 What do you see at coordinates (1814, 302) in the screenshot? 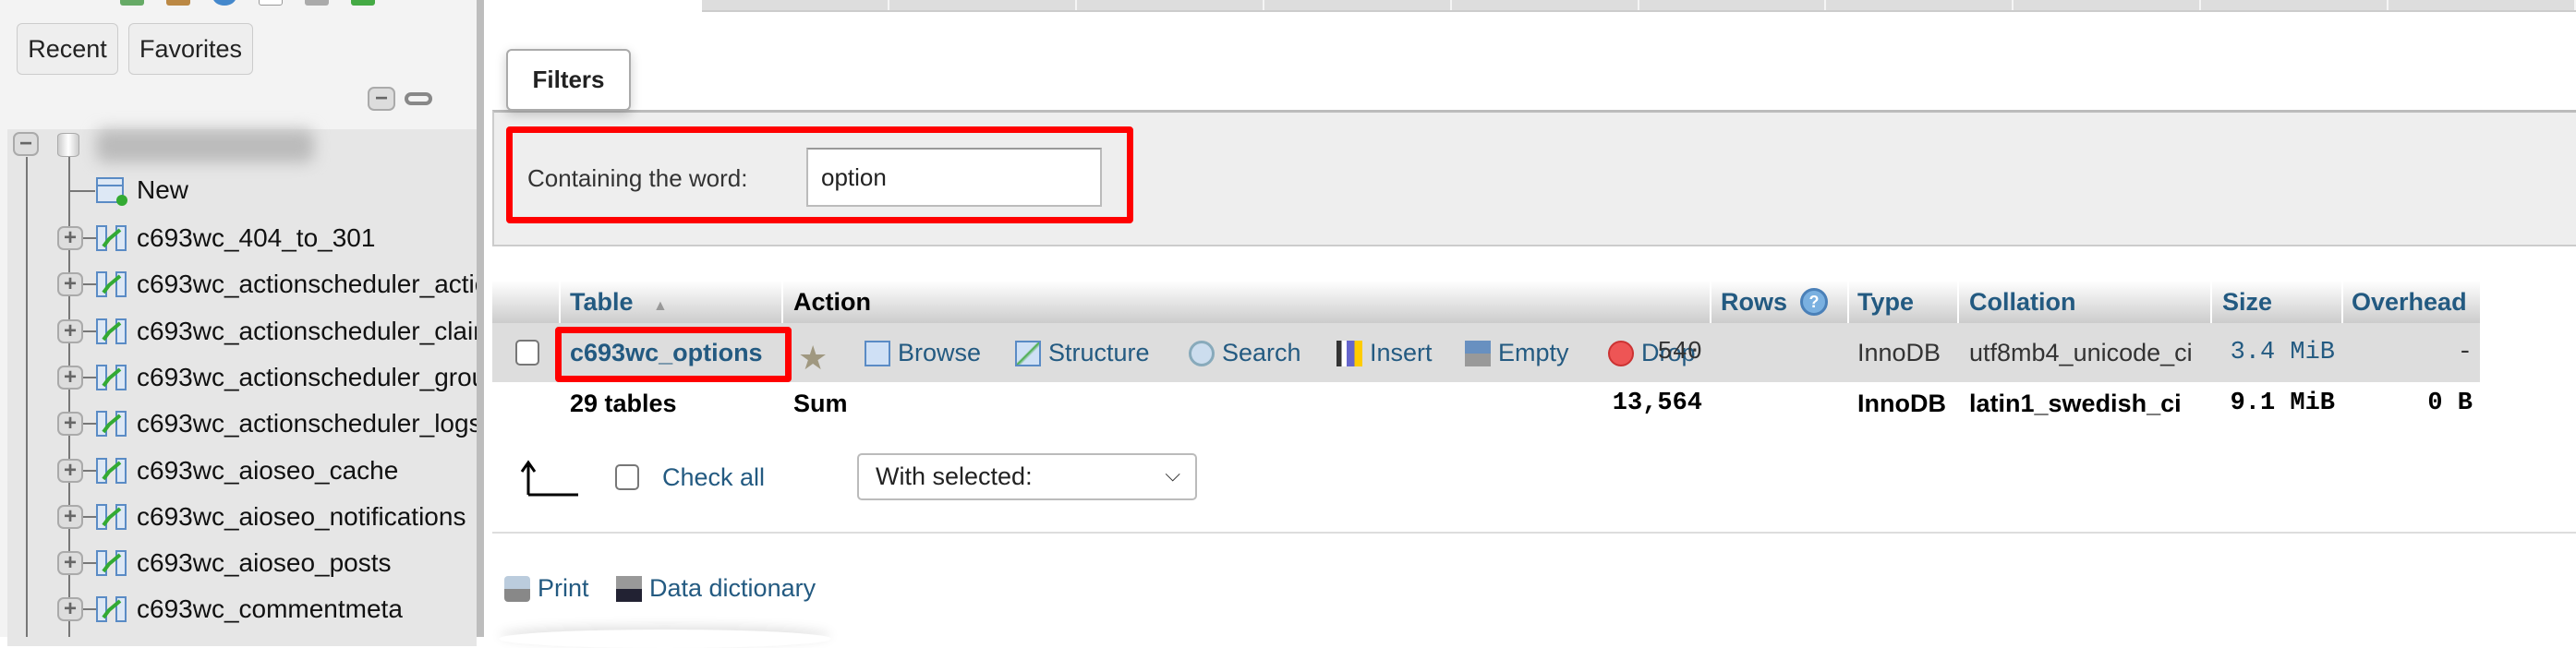
I see `help-icon: ?` at bounding box center [1814, 302].